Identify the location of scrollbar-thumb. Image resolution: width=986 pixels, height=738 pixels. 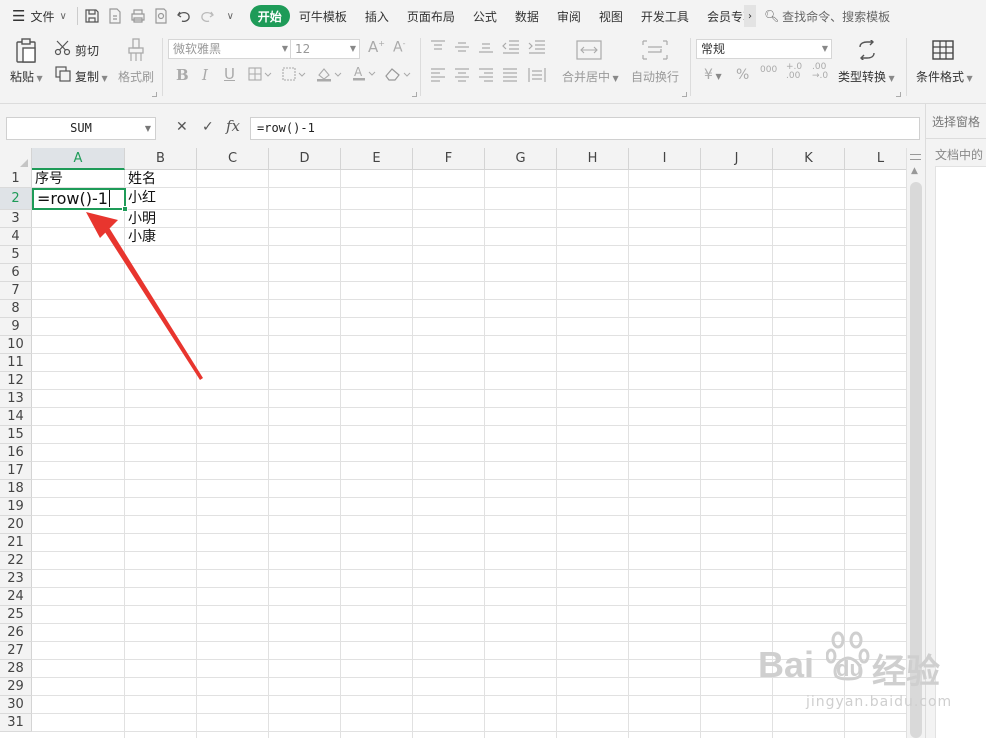
(916, 460).